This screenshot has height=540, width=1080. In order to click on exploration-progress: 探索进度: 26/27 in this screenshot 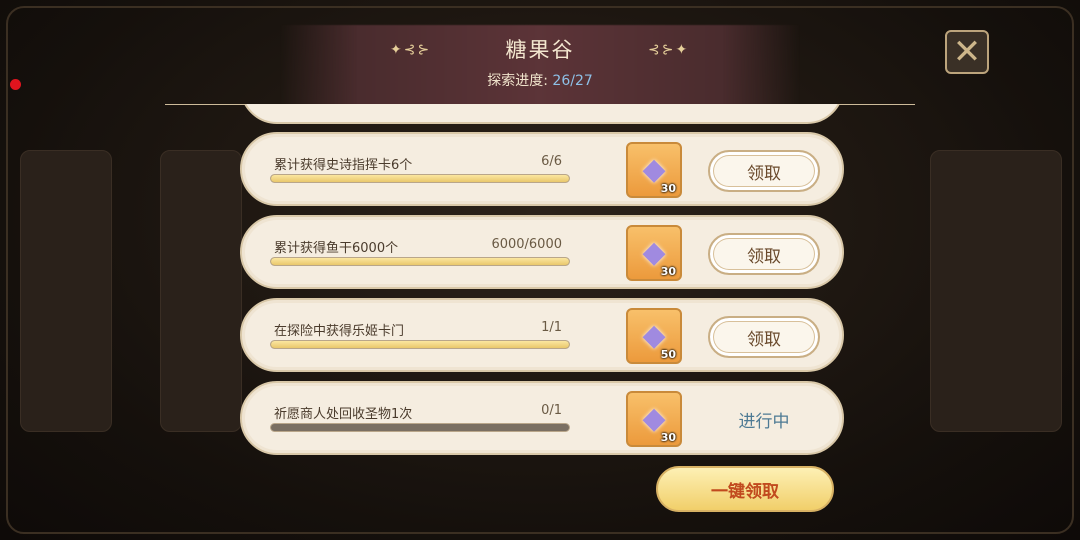, I will do `click(540, 80)`.